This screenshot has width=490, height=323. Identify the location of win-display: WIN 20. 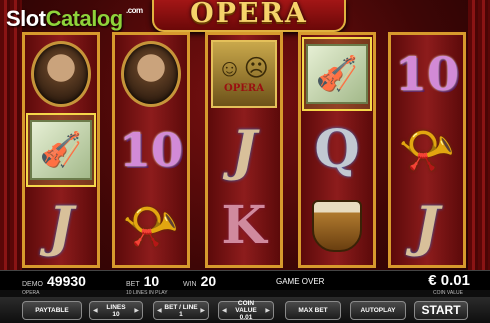
(199, 282).